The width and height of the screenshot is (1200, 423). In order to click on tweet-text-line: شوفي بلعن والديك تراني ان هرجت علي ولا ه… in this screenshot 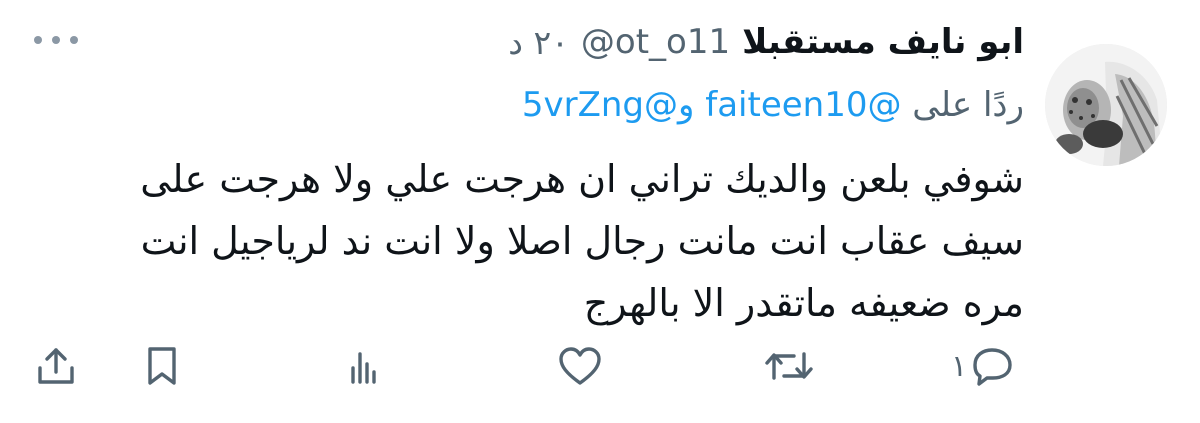, I will do `click(582, 179)`.